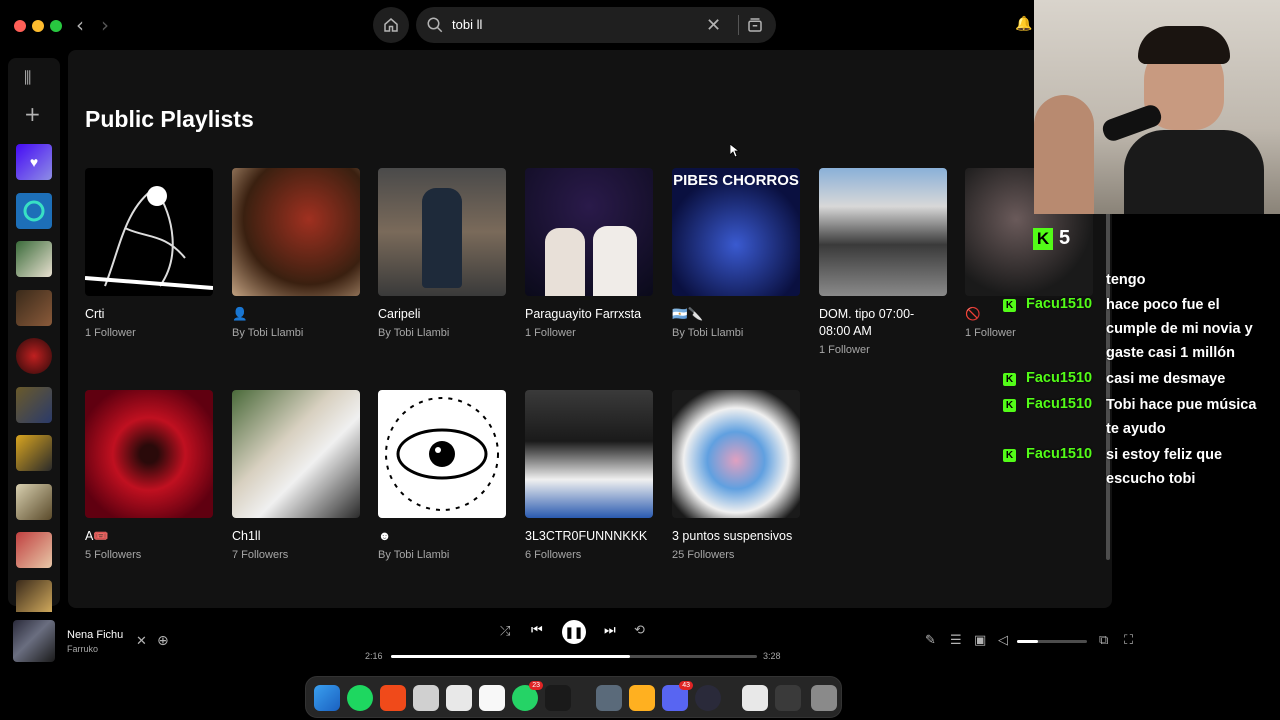  Describe the element at coordinates (884, 262) in the screenshot. I see `playlist-card: DOM. tipo 07:00-08:00 AM 1 Follower` at that location.